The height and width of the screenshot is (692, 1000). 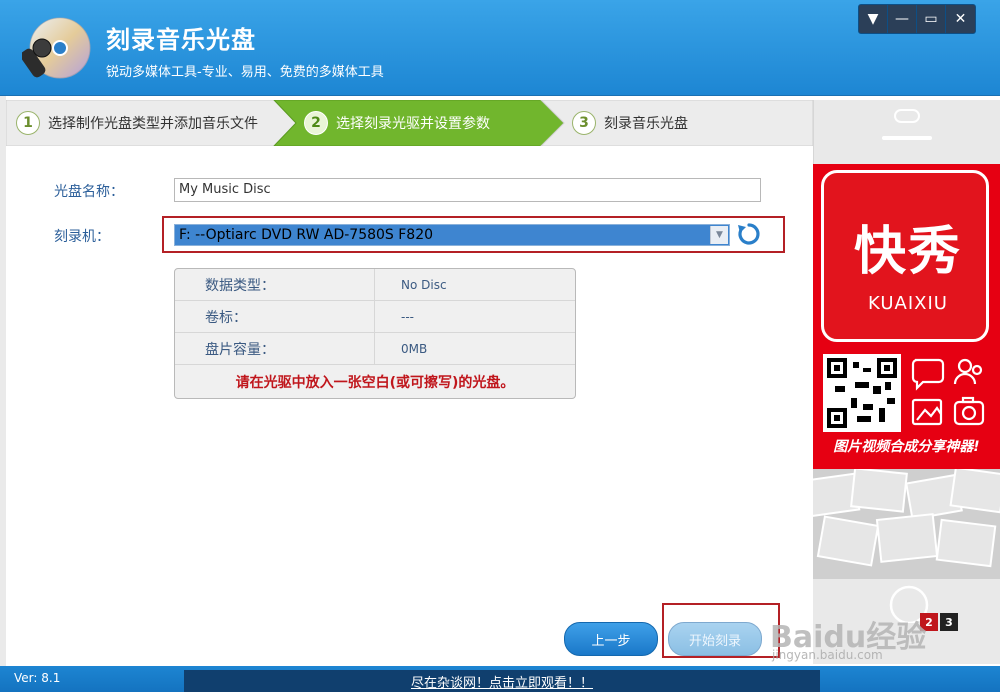 What do you see at coordinates (28, 123) in the screenshot?
I see `step-1-number: 1` at bounding box center [28, 123].